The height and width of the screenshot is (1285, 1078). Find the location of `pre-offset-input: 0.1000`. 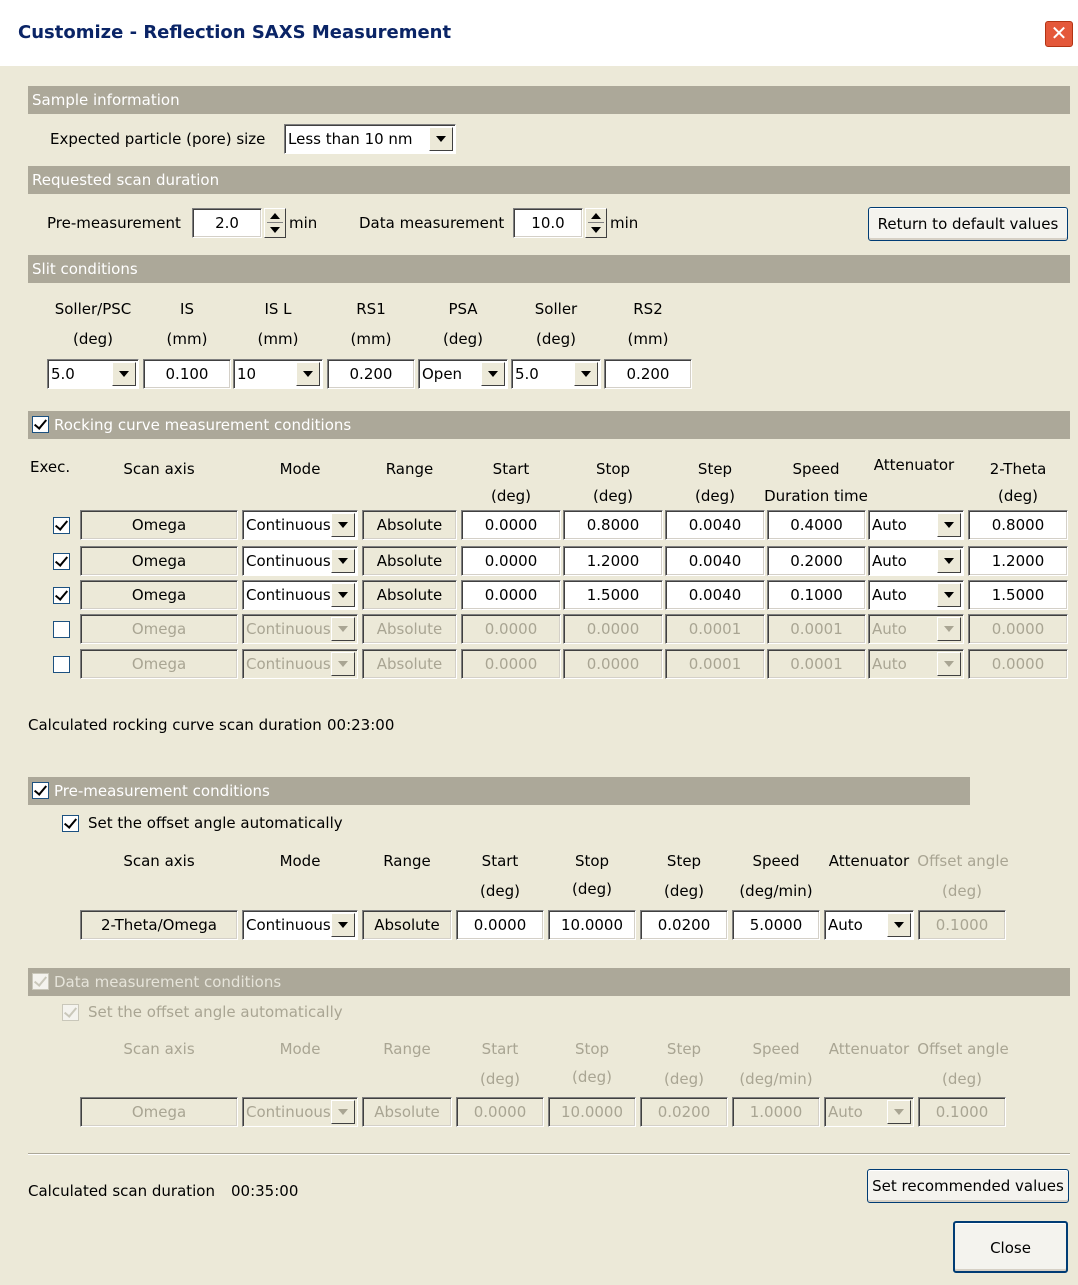

pre-offset-input: 0.1000 is located at coordinates (962, 925).